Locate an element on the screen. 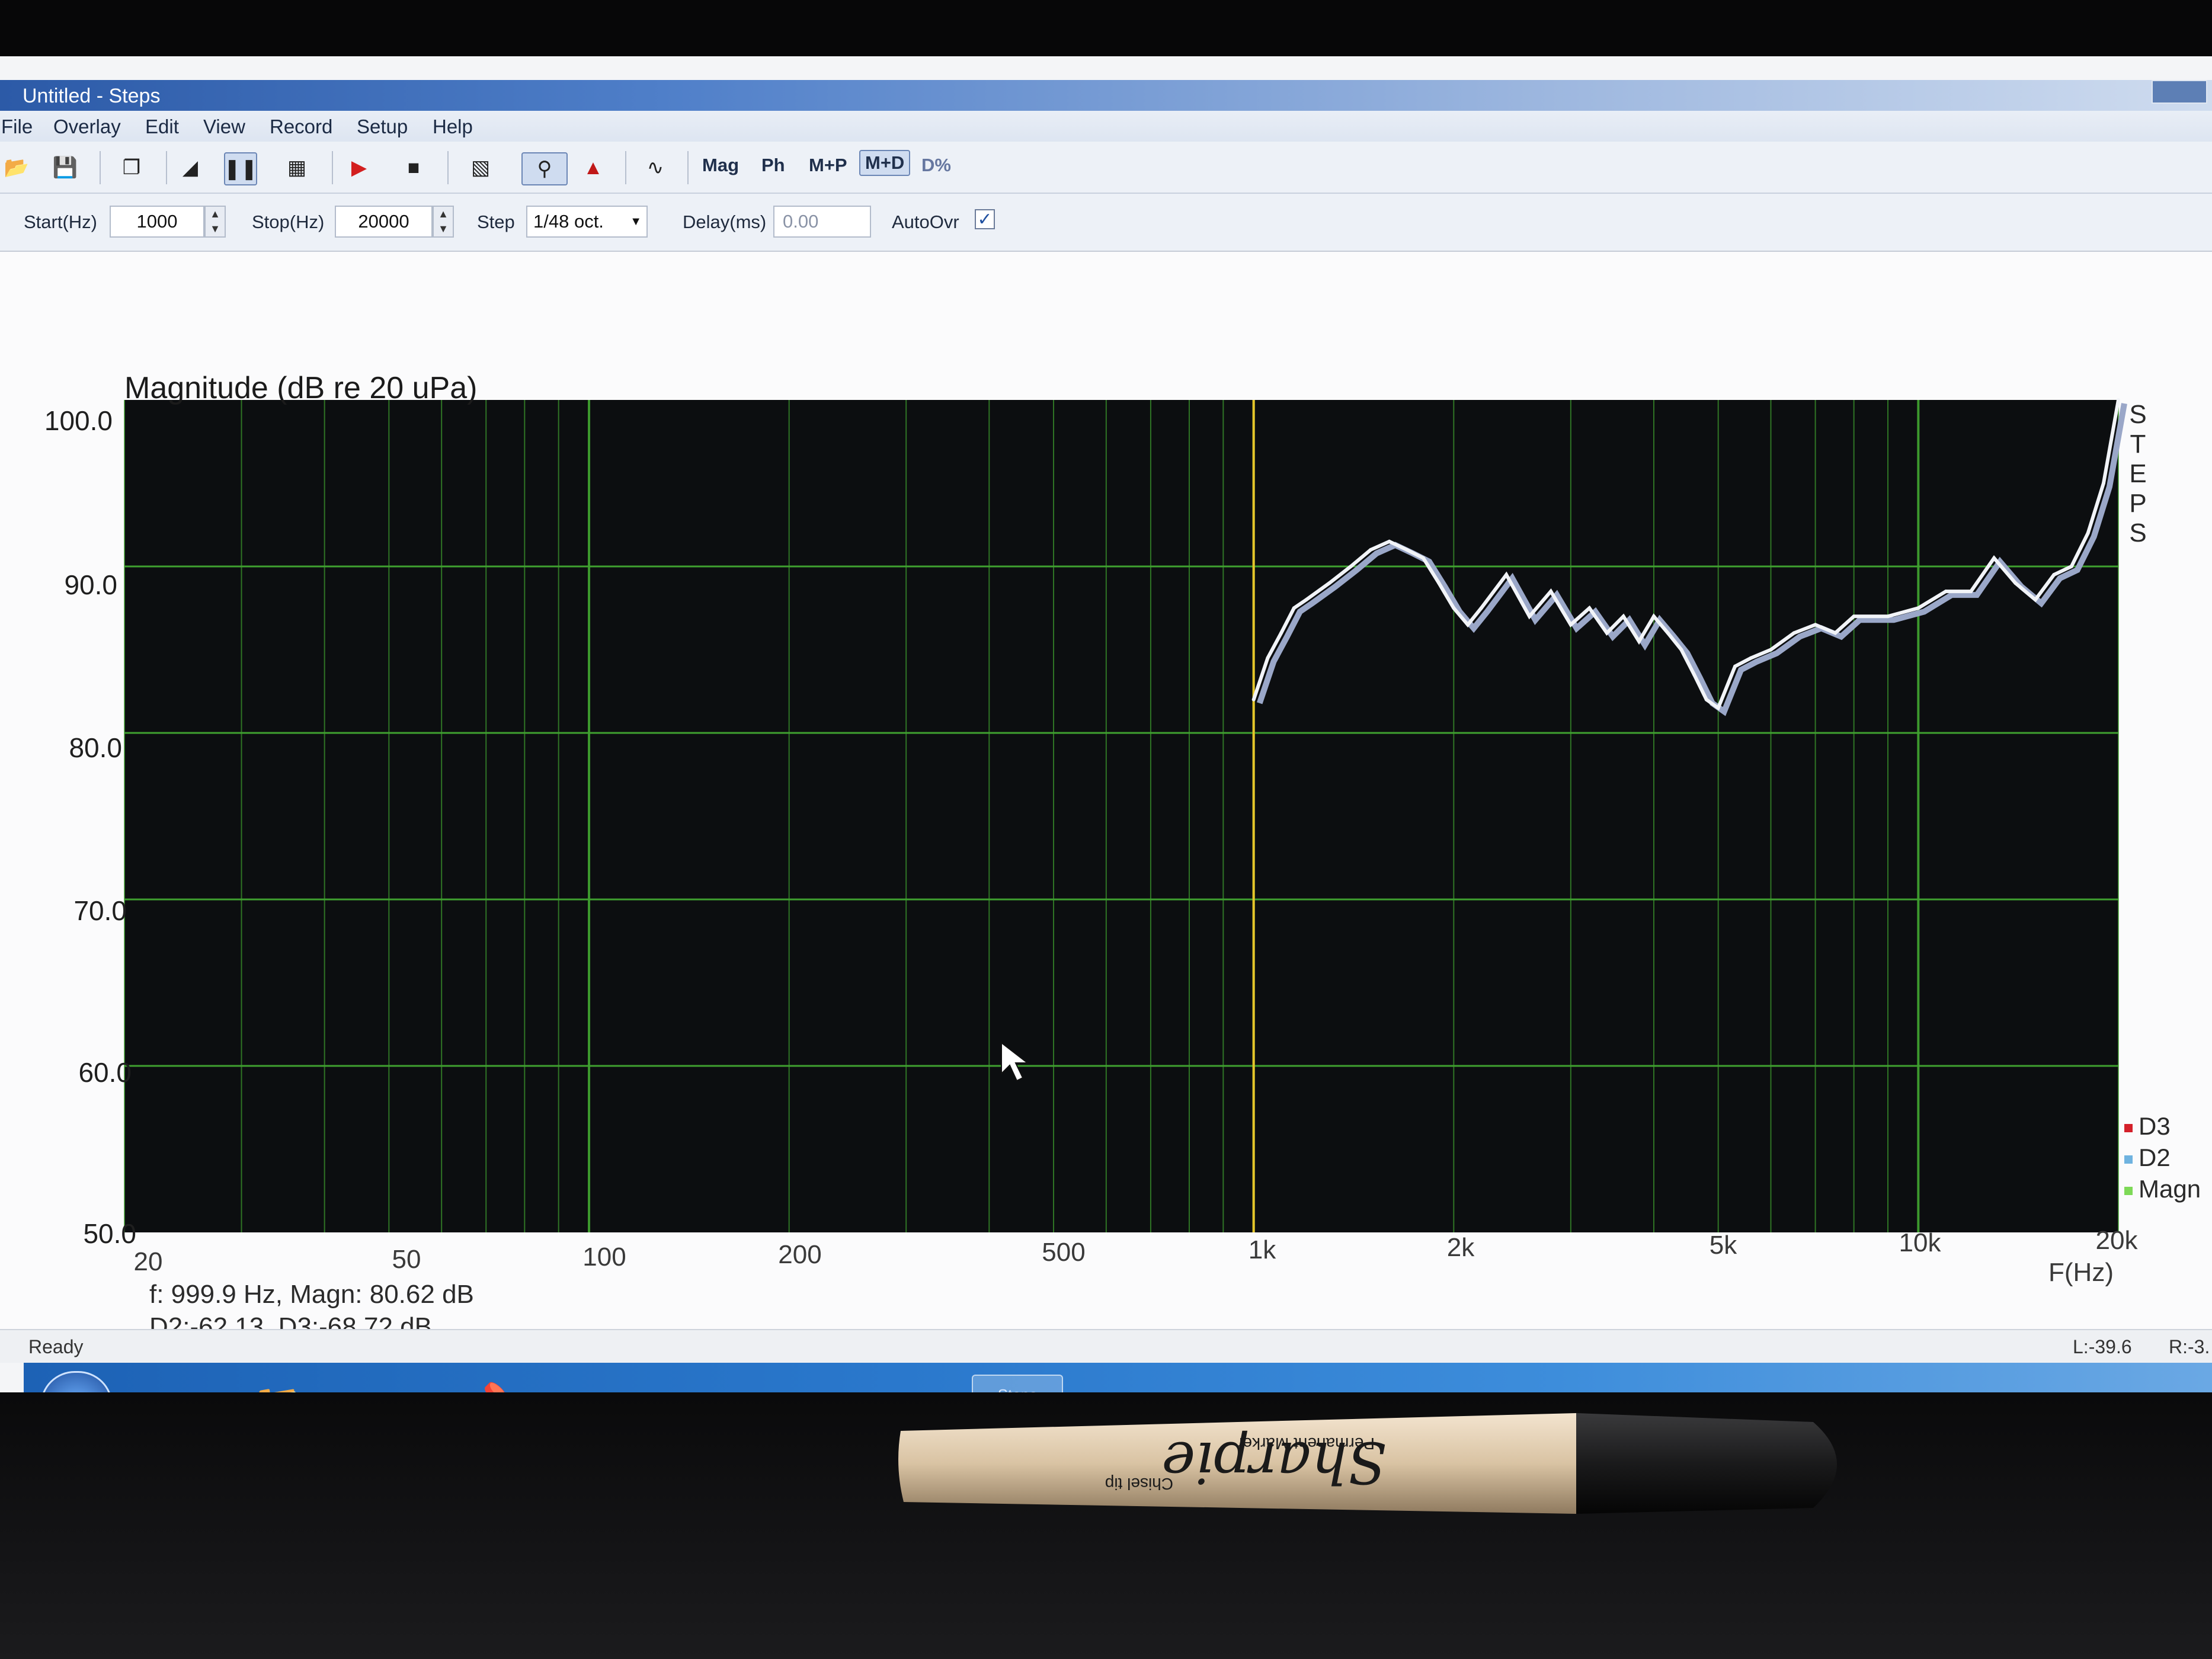  start-label: Start(Hz) is located at coordinates (60, 222).